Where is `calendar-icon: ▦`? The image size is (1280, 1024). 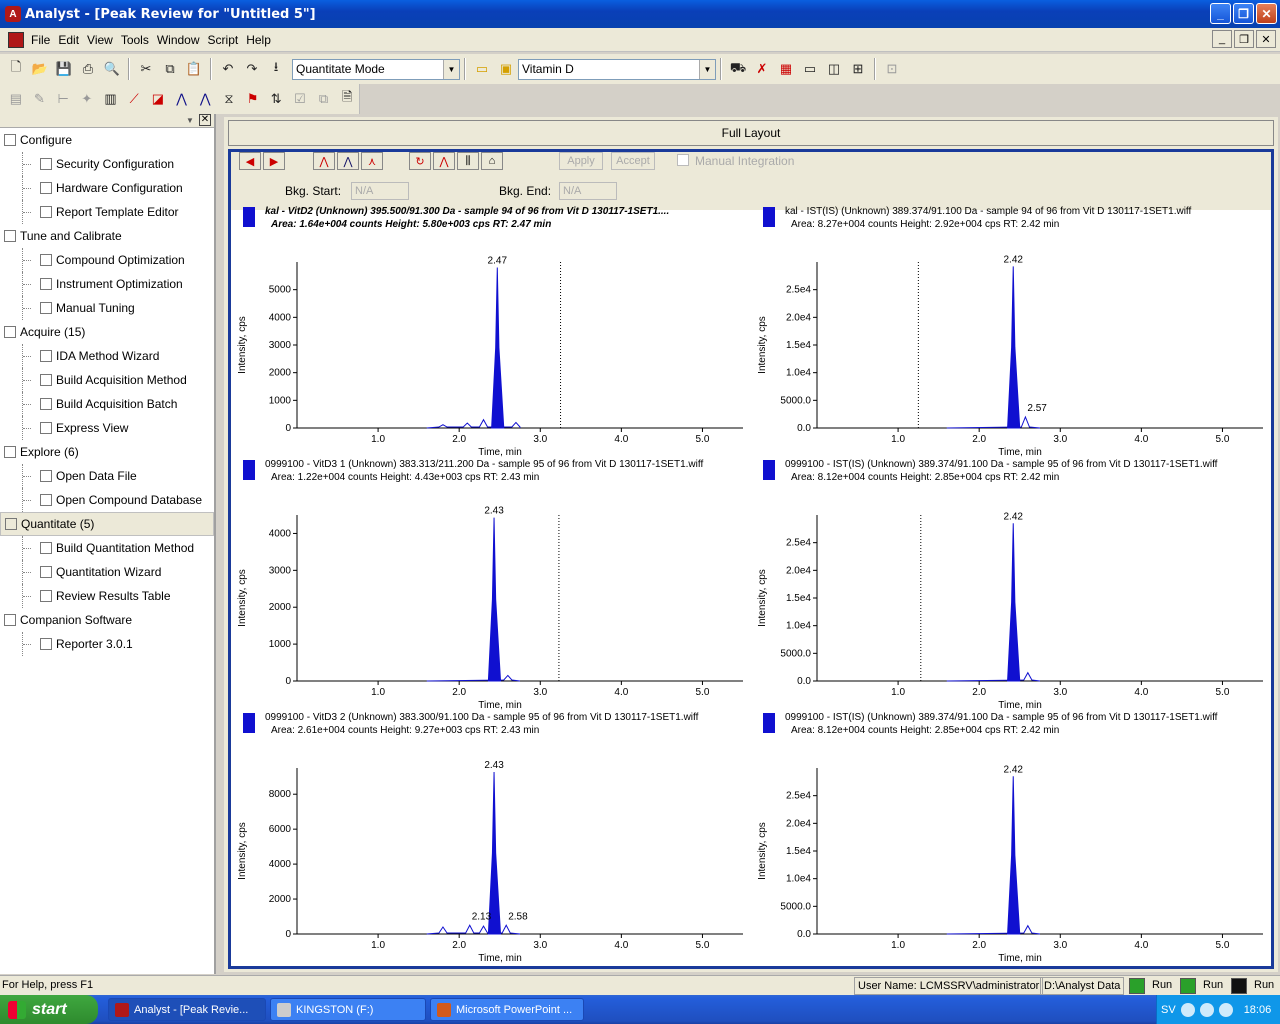
calendar-icon: ▦ is located at coordinates (786, 69).